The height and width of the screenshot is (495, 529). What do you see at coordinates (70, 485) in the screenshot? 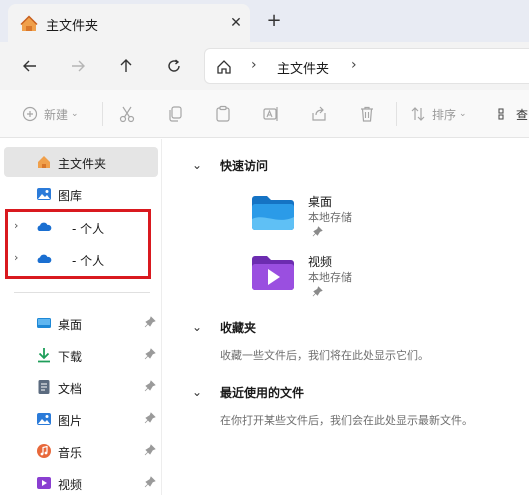
I see `sidebar-item-label: 视频` at bounding box center [70, 485].